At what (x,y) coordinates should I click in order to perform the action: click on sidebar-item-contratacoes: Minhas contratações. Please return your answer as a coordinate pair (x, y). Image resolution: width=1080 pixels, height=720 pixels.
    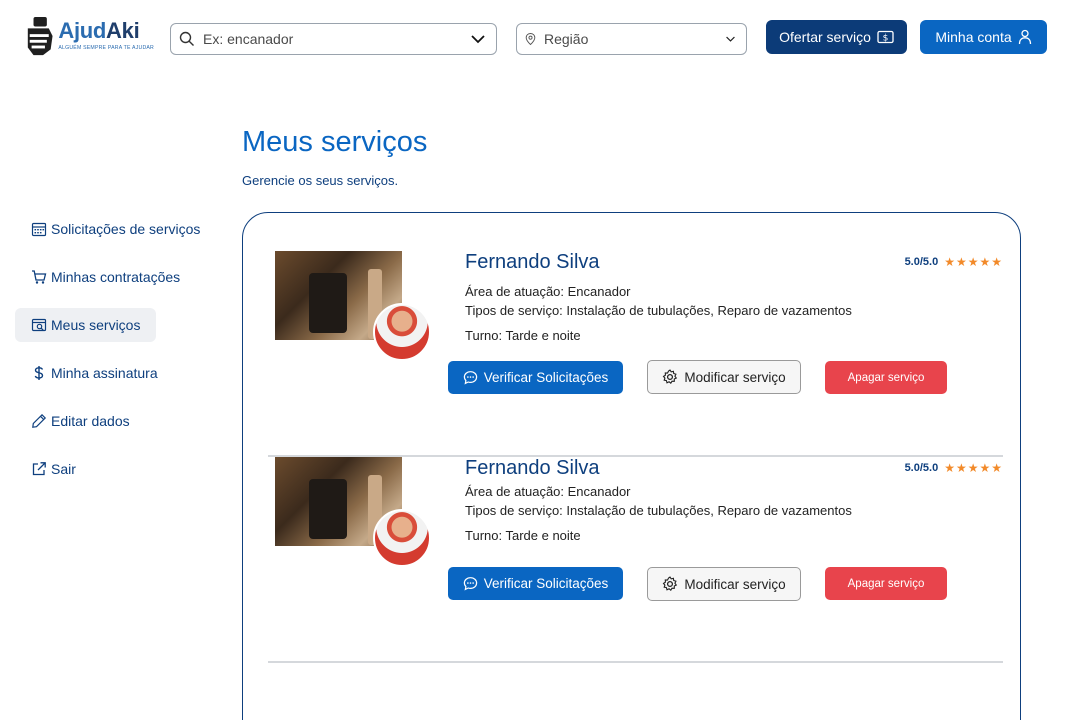
    Looking at the image, I should click on (115, 277).